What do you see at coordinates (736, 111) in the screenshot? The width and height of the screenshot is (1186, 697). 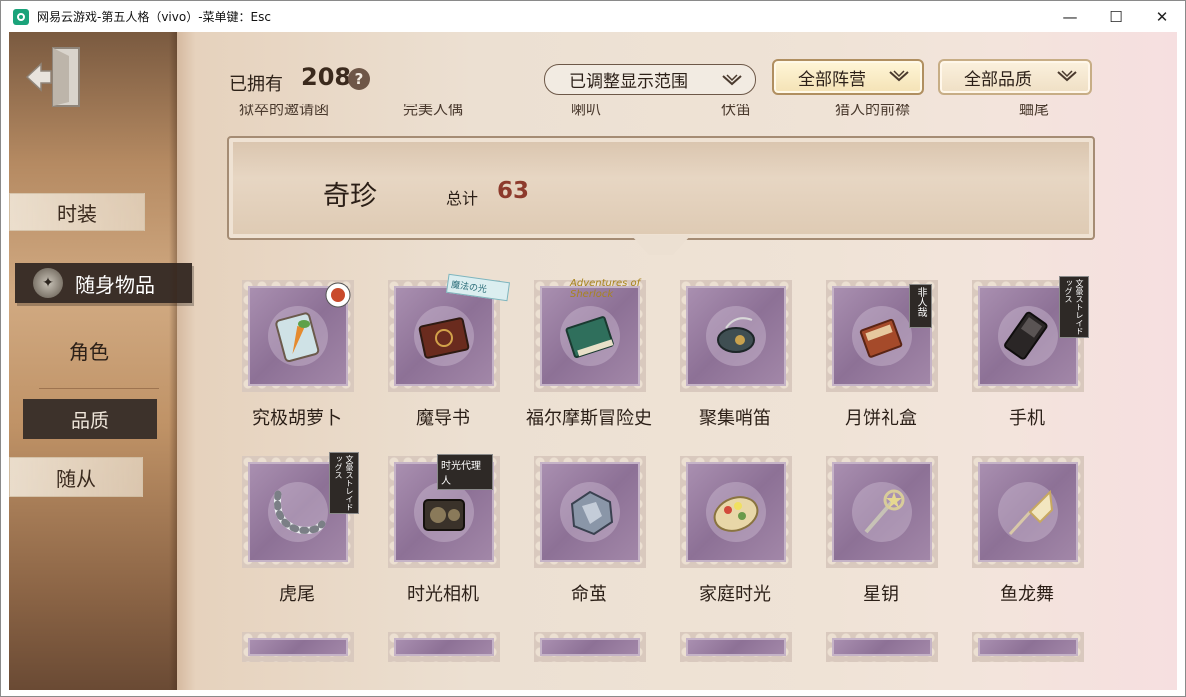 I see `prev-item-label: 伏笛` at bounding box center [736, 111].